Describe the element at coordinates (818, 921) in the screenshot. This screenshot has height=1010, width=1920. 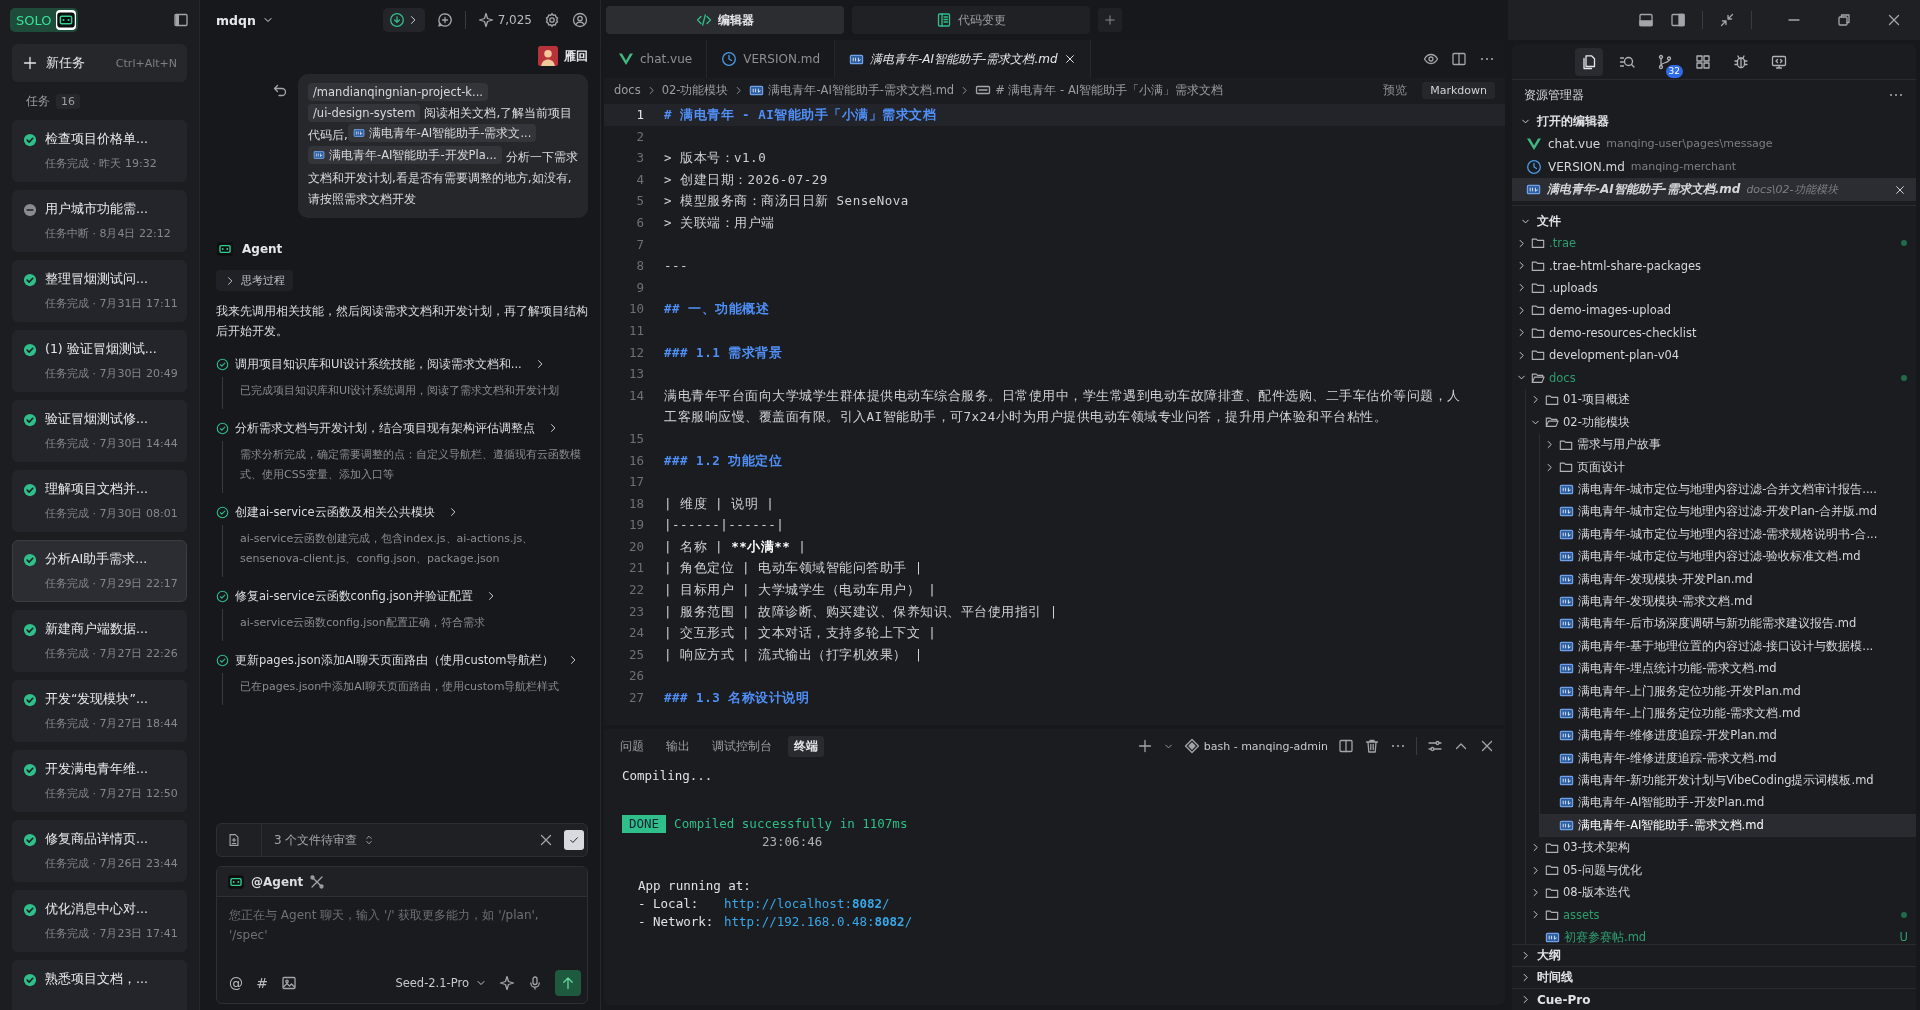
I see `url-link: http://192.168.0.48:8082/` at that location.